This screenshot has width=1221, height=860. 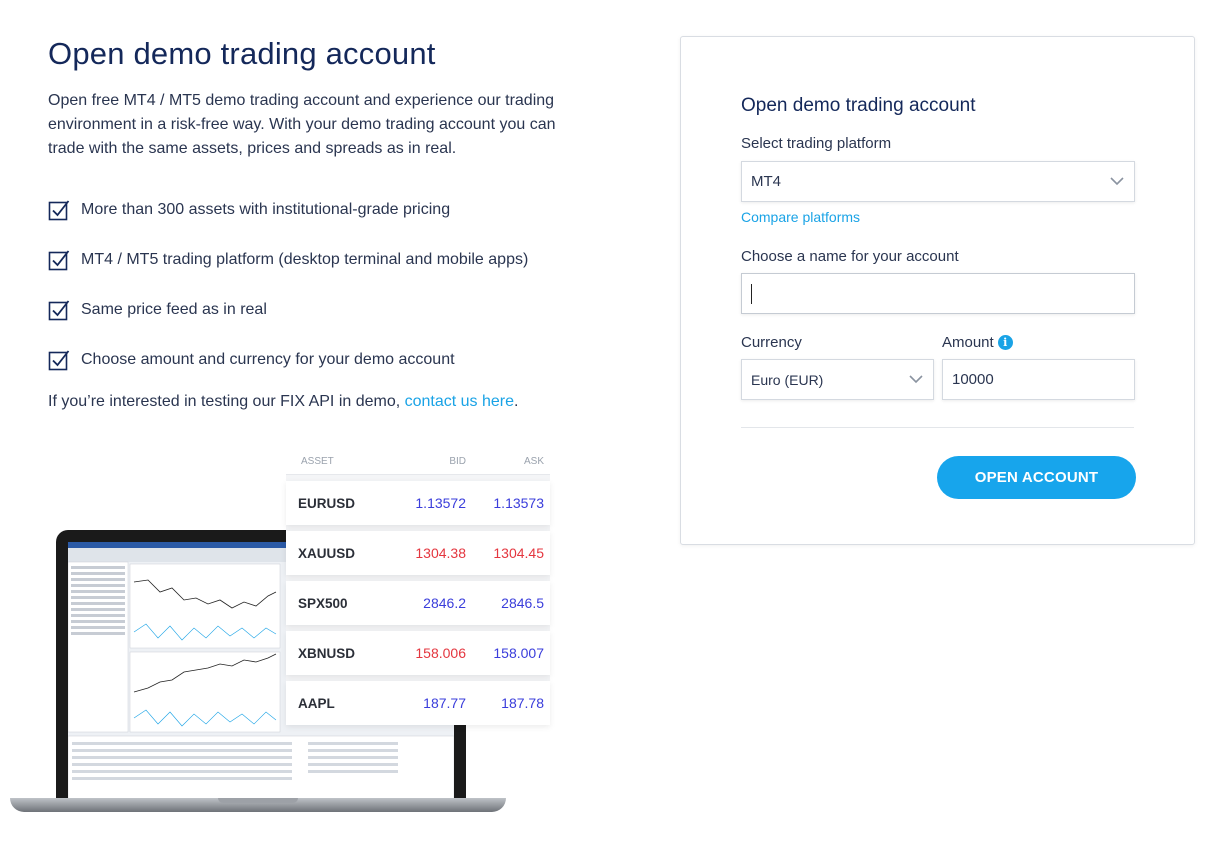 I want to click on laptop-notch, so click(x=258, y=800).